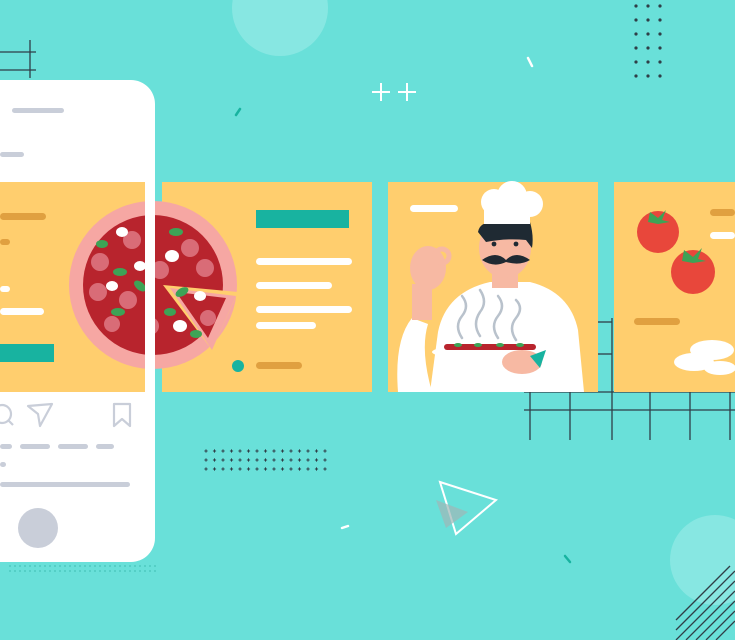  Describe the element at coordinates (648, 41) in the screenshot. I see `dot-grid-top-right` at that location.